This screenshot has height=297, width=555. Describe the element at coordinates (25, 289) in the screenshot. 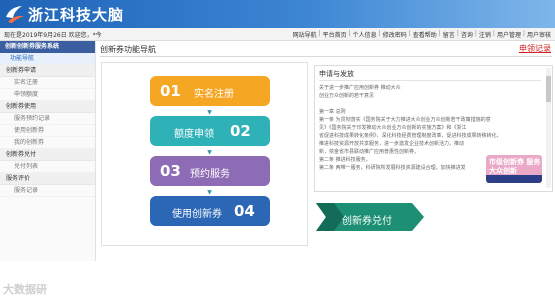

I see `watermark-text: 大数据研` at that location.